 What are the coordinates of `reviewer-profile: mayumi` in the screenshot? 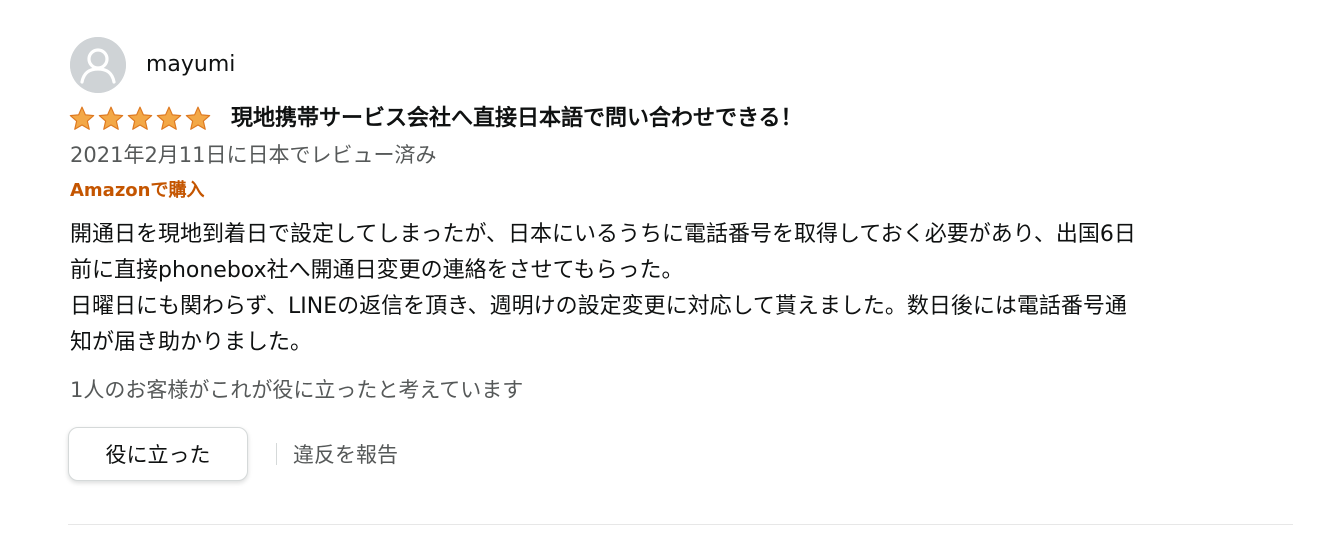 It's located at (152, 65).